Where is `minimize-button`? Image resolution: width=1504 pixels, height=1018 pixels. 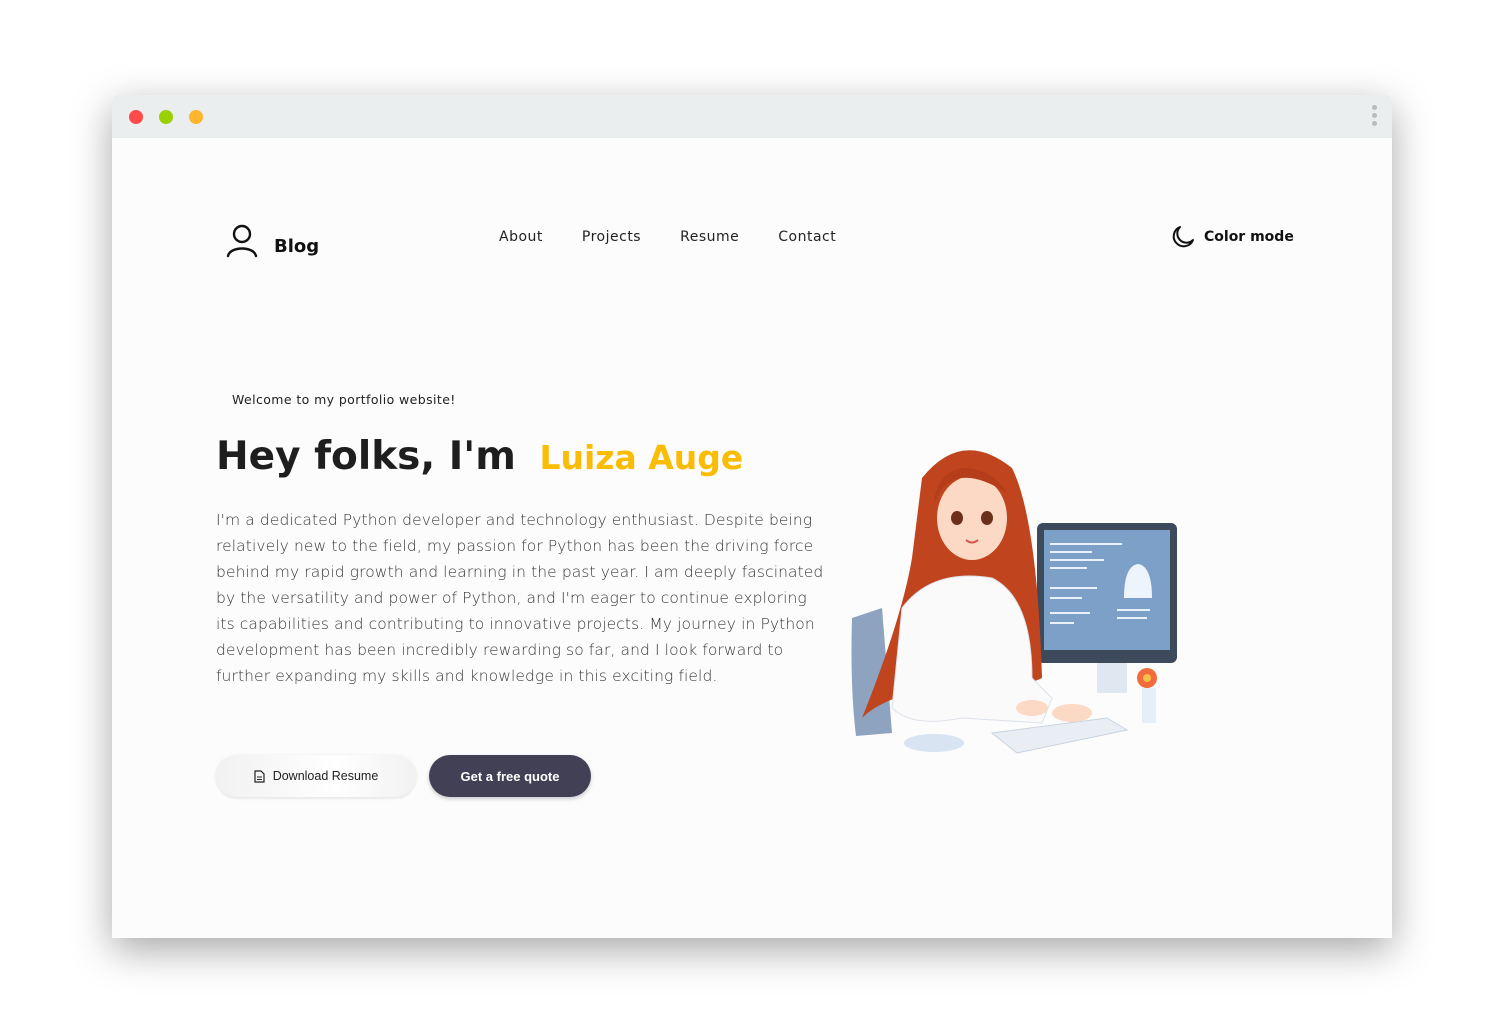
minimize-button is located at coordinates (166, 117).